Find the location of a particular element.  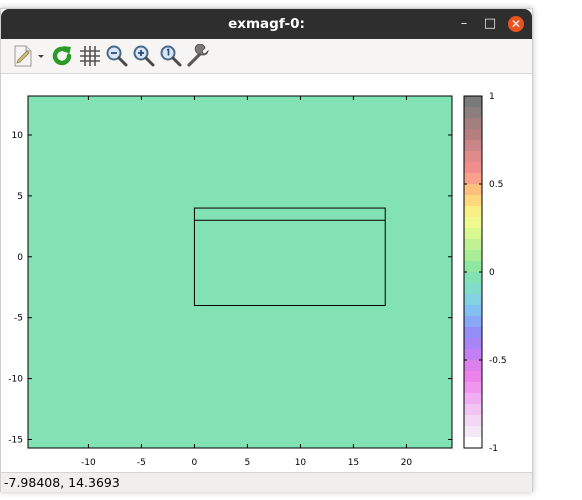

y-tick-label: 10 is located at coordinates (18, 136).